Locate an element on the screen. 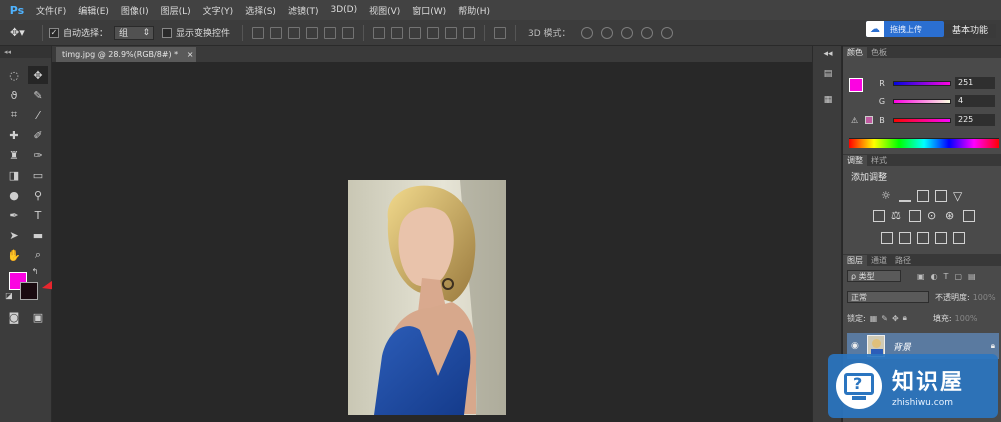  menu-filter: 滤镜(T) is located at coordinates (303, 10).